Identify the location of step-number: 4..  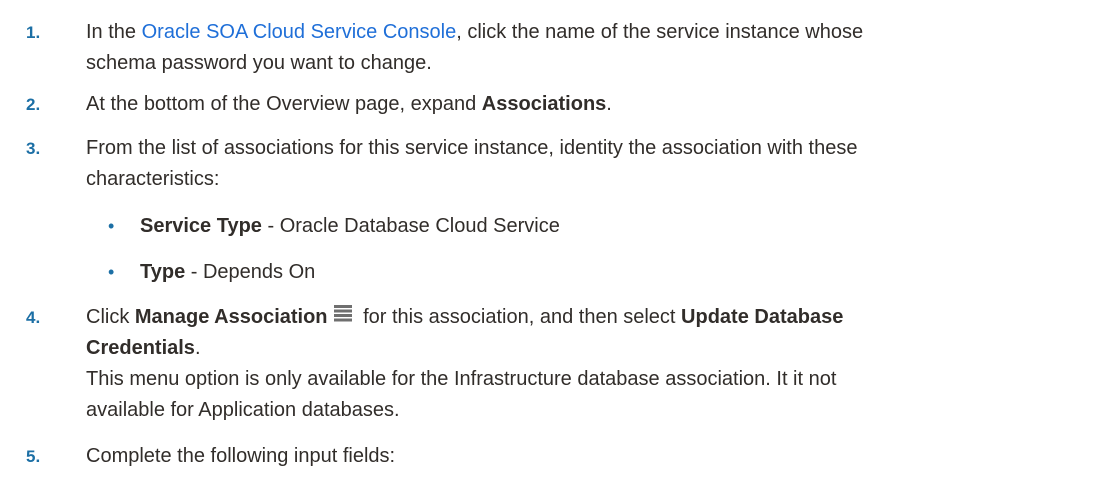
(33, 317).